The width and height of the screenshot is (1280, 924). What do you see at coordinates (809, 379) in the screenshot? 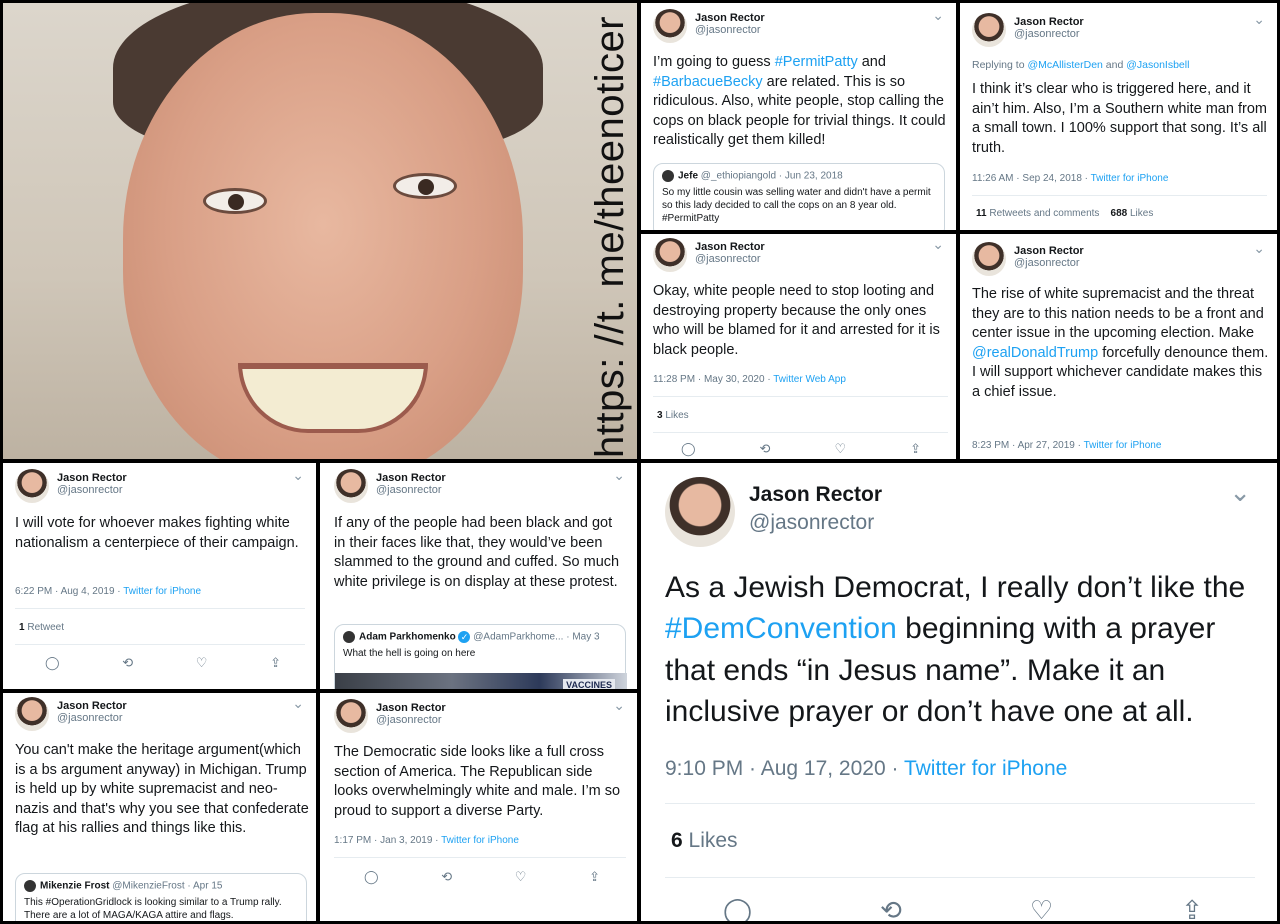
I see `source-link: Twitter Web App` at bounding box center [809, 379].